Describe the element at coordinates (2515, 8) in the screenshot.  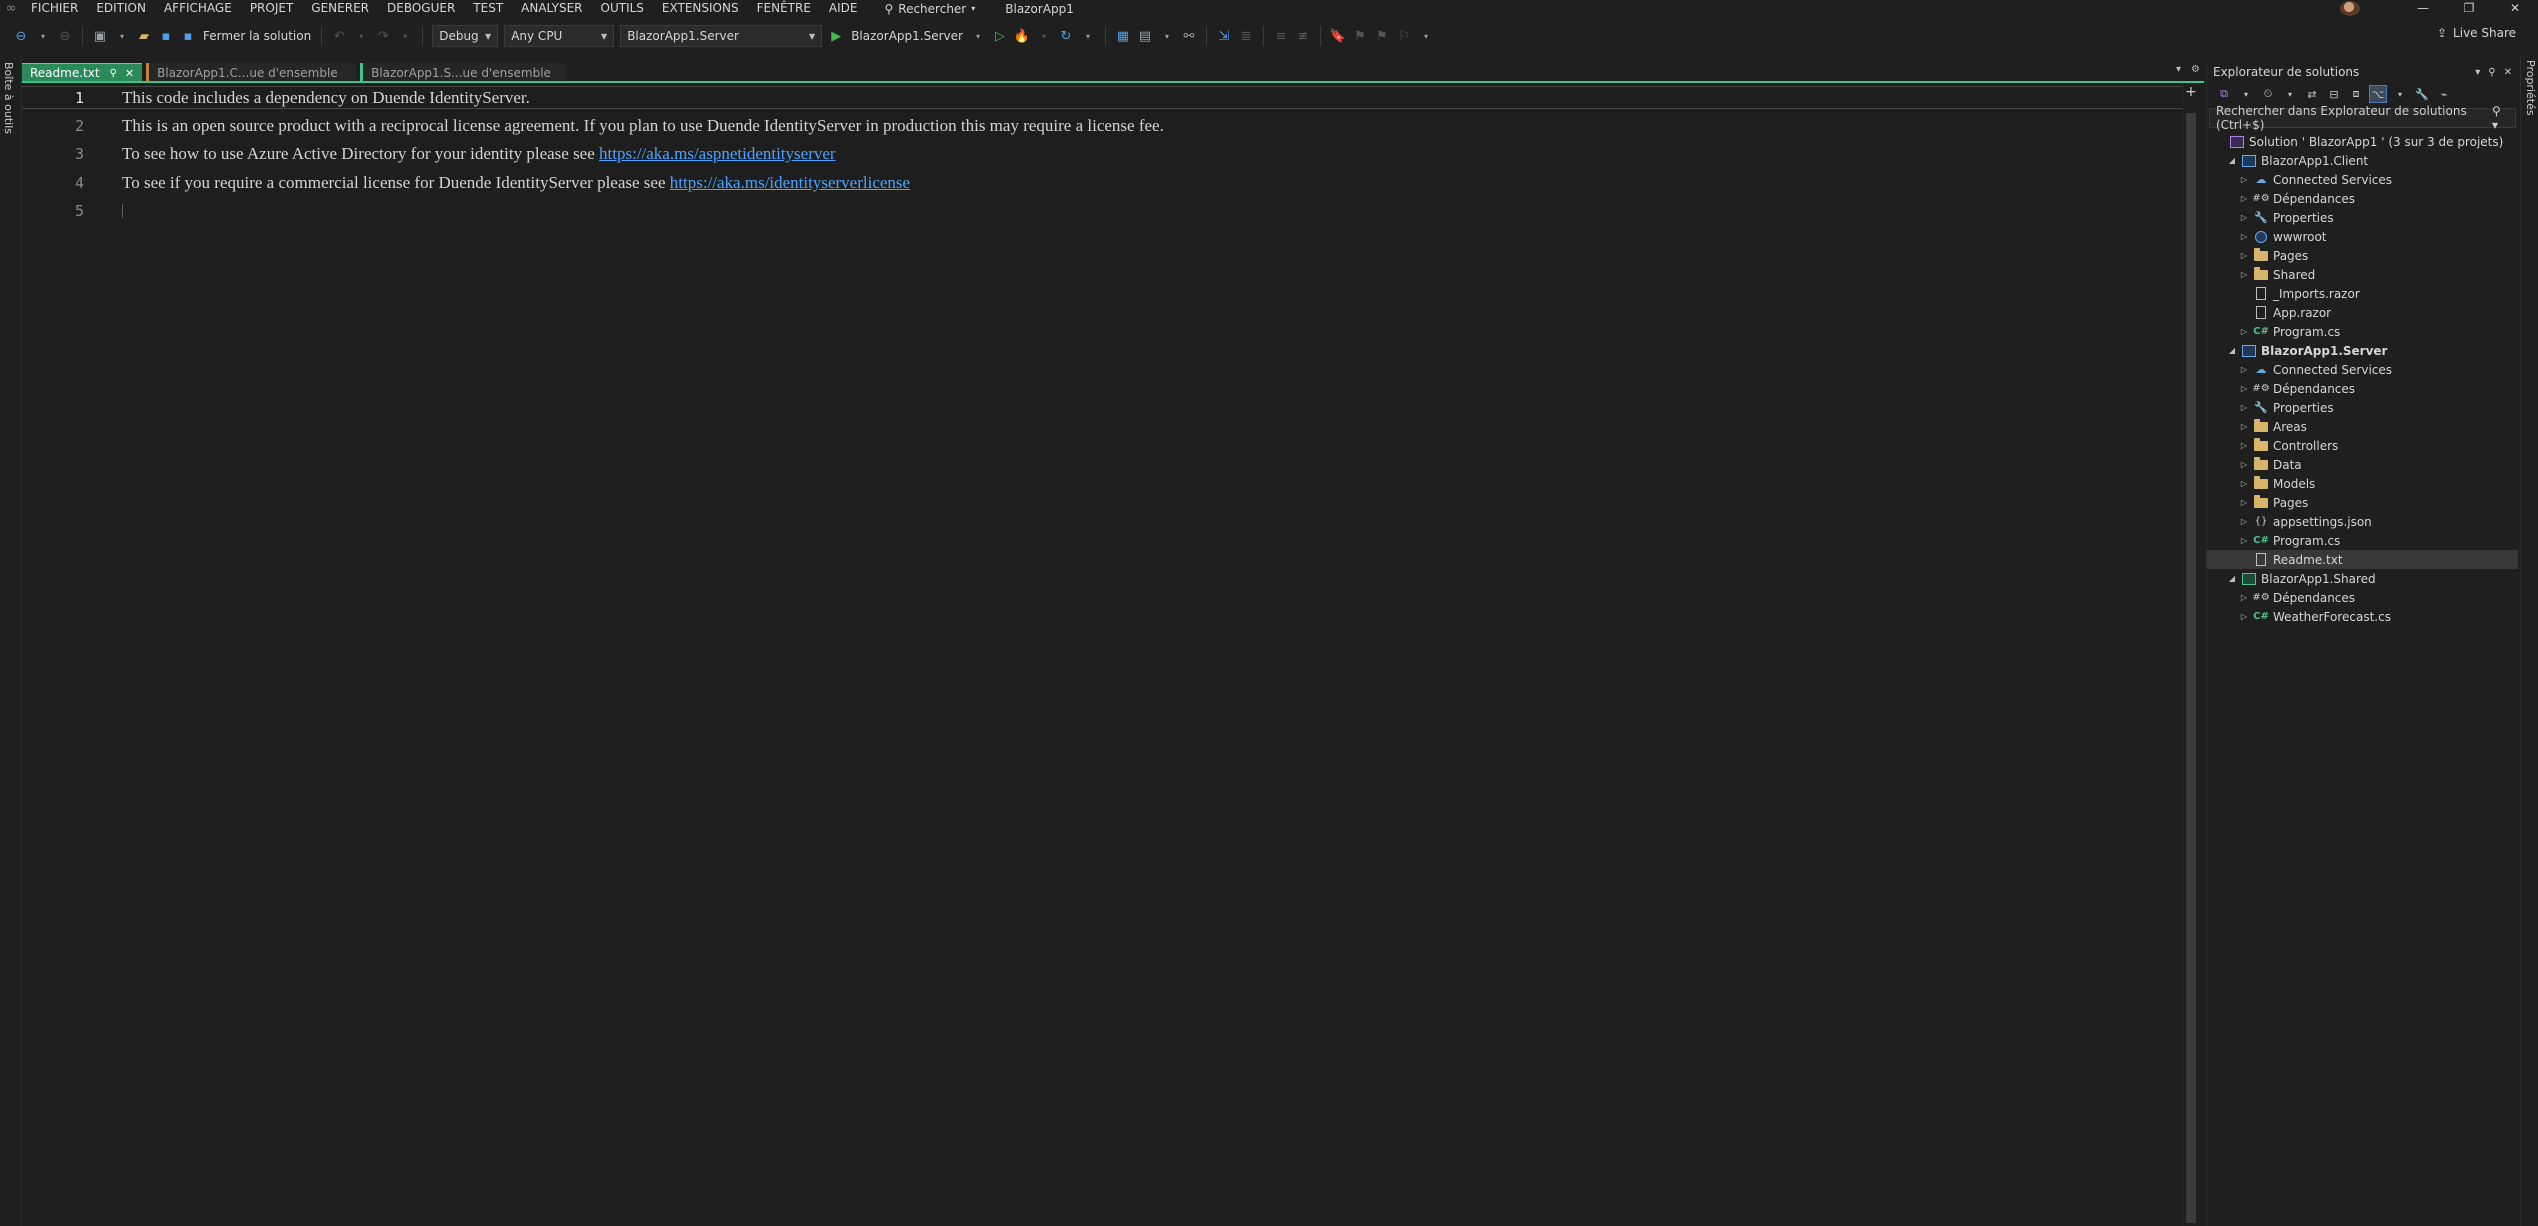
I see `close-window-button: ✕` at that location.